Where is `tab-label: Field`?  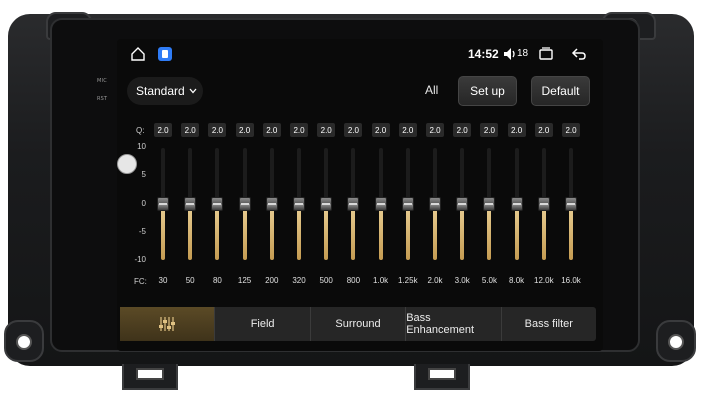
tab-label: Field is located at coordinates (262, 324).